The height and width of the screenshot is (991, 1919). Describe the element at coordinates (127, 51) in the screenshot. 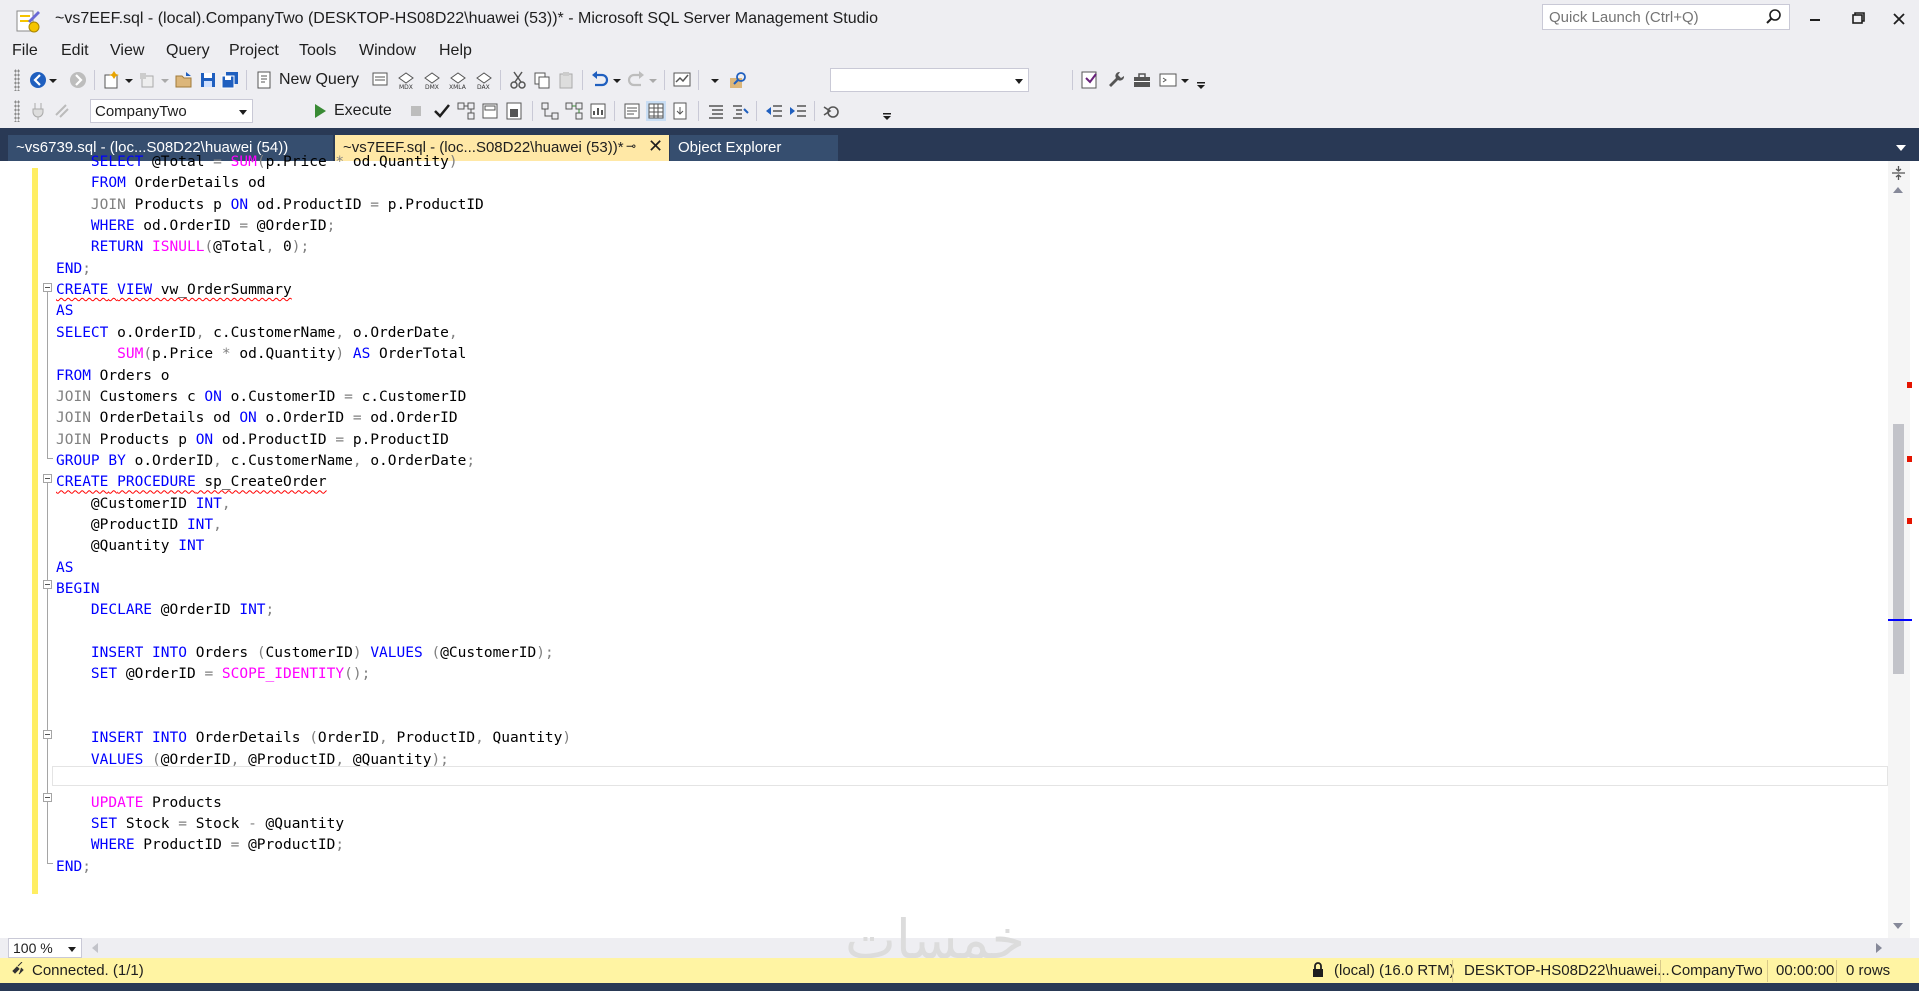

I see `menu-view: View` at that location.